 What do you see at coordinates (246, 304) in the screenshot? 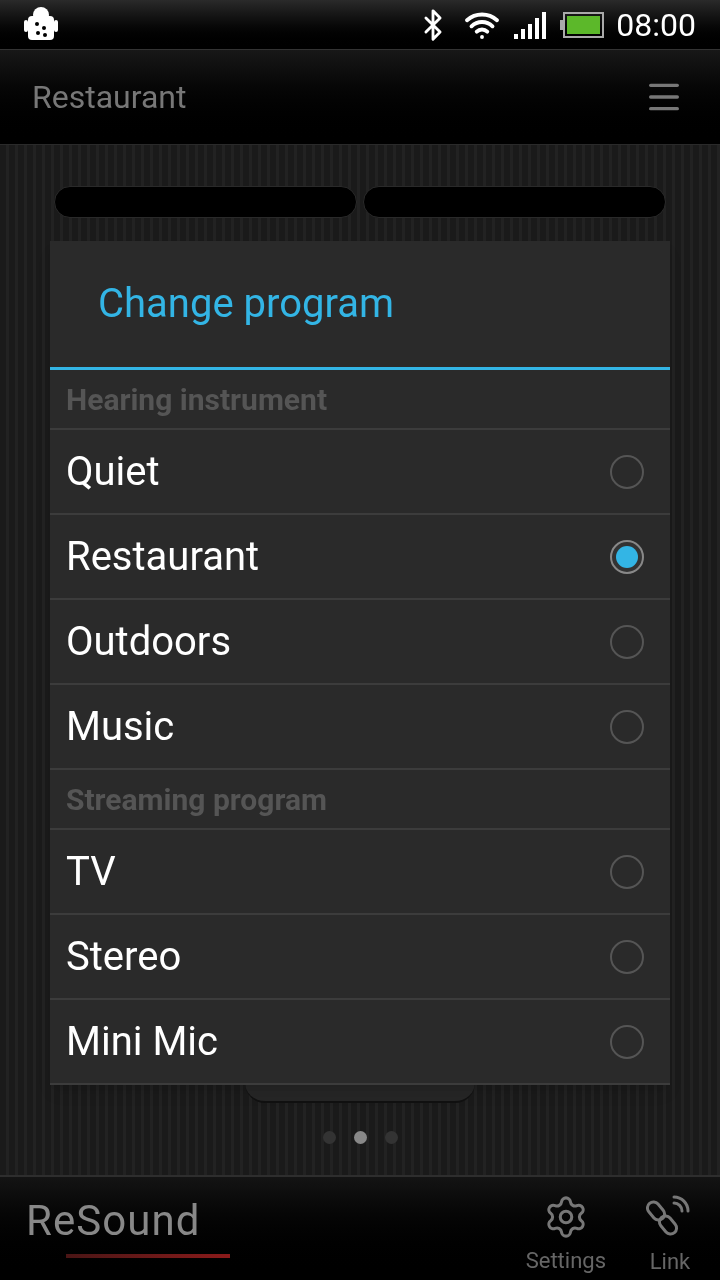
I see `dialog-title: Change program` at bounding box center [246, 304].